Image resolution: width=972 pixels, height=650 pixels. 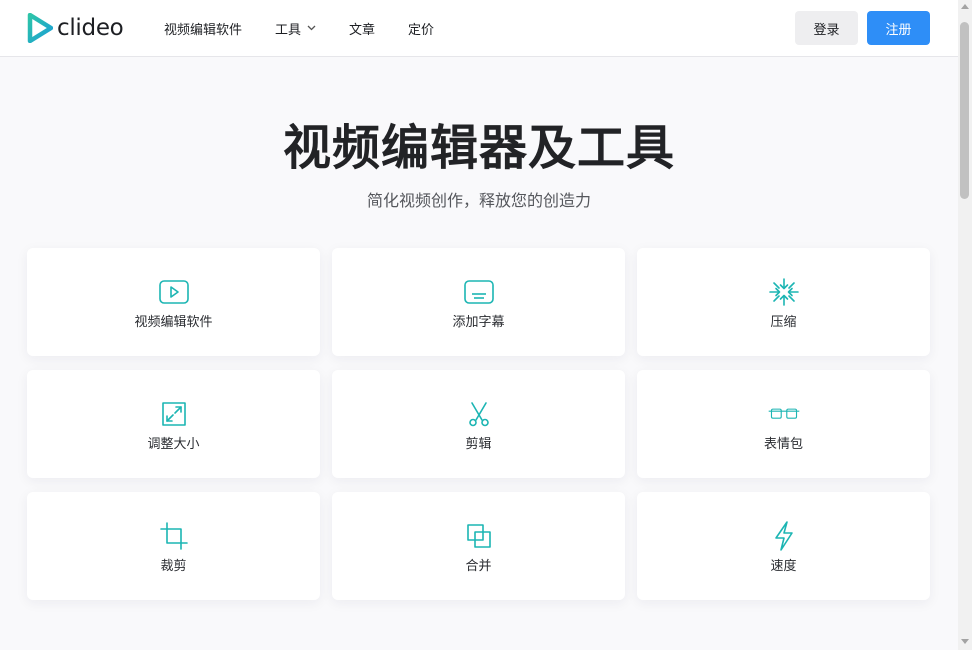 I want to click on scroll-thumb, so click(x=964, y=110).